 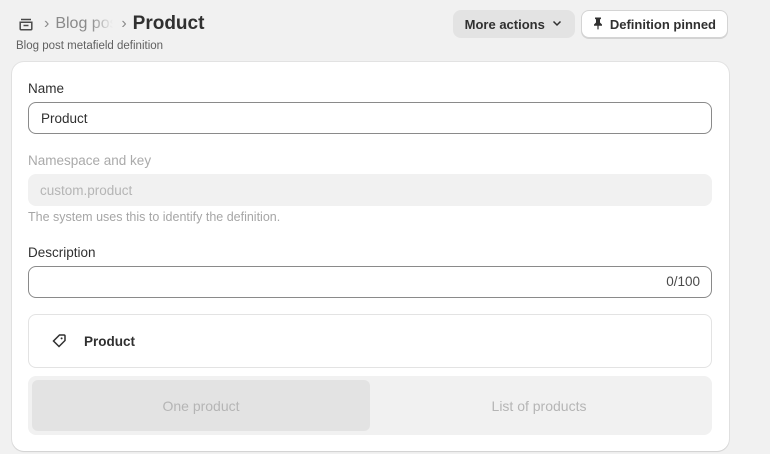 What do you see at coordinates (539, 405) in the screenshot?
I see `list-of-products-option: List of products` at bounding box center [539, 405].